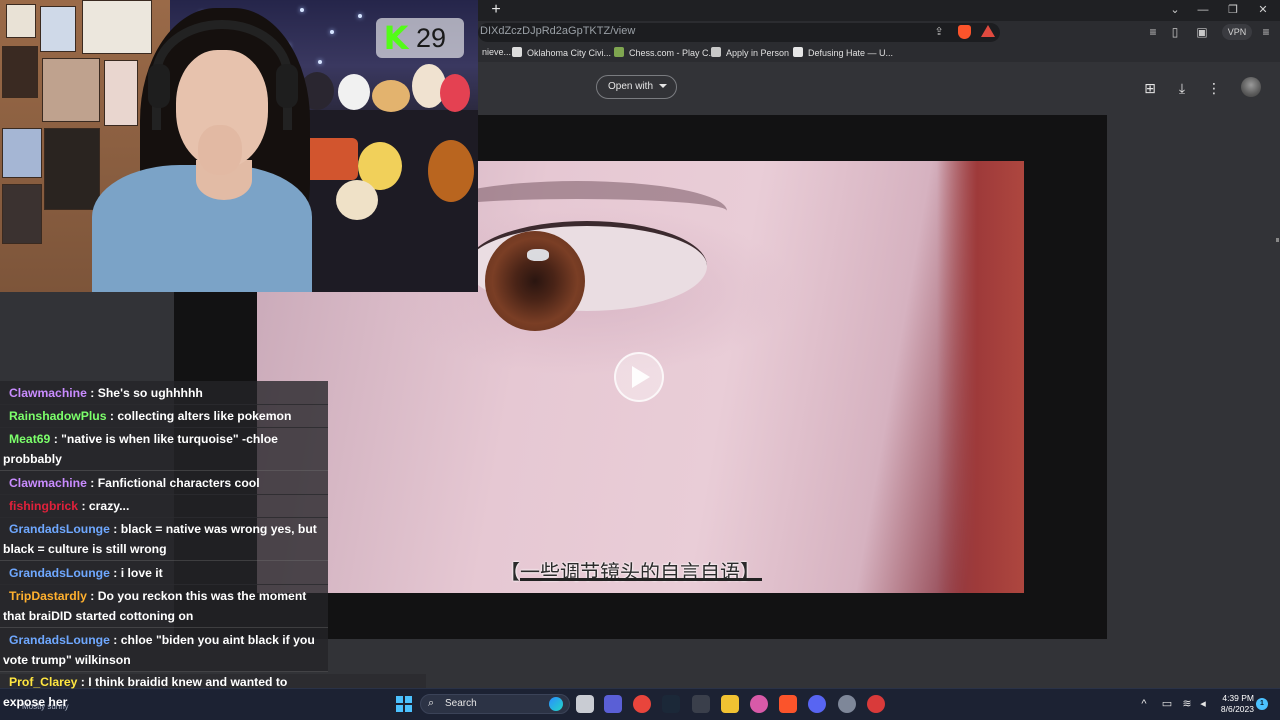 This screenshot has width=1280, height=720. What do you see at coordinates (630, 572) in the screenshot?
I see `video-subtitle: 【一些调节镜头的自言自语】` at bounding box center [630, 572].